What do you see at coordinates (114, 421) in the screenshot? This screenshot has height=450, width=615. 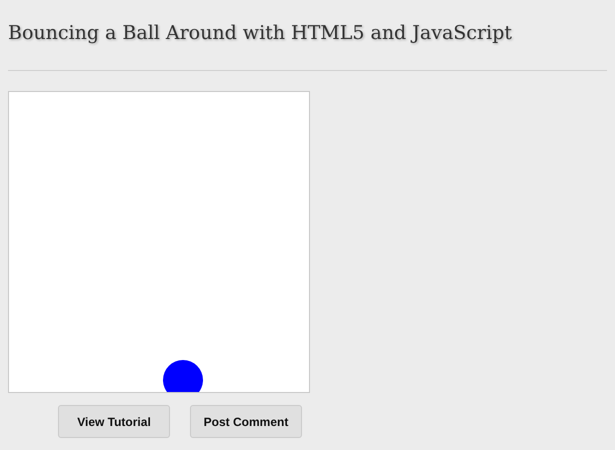 I see `action-button: View Tutorial` at bounding box center [114, 421].